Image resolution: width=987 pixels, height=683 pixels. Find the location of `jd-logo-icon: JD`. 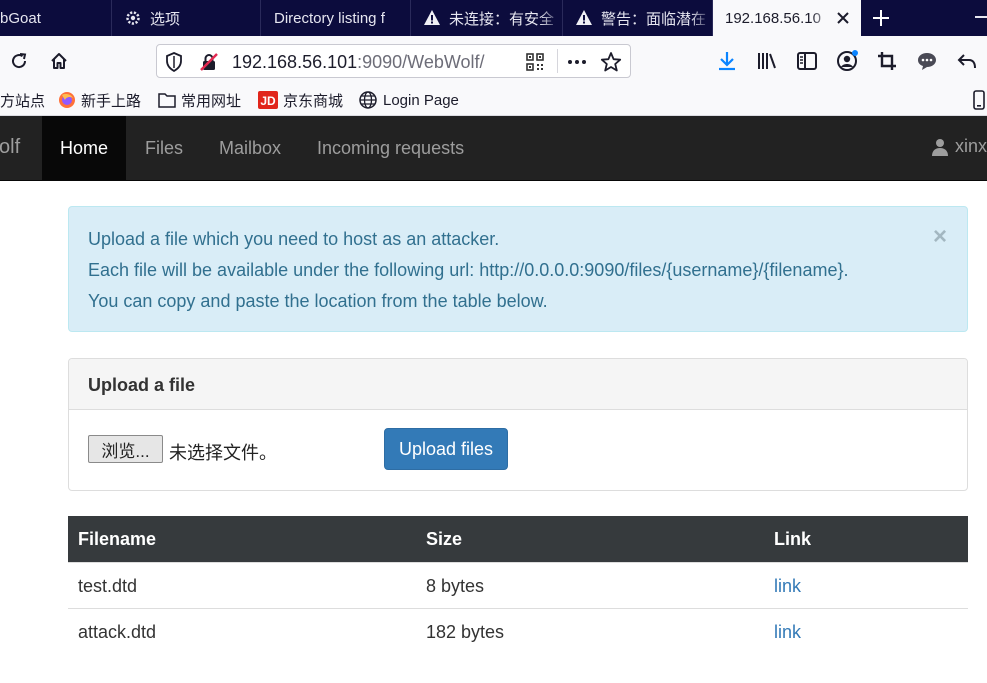

jd-logo-icon: JD is located at coordinates (268, 100).